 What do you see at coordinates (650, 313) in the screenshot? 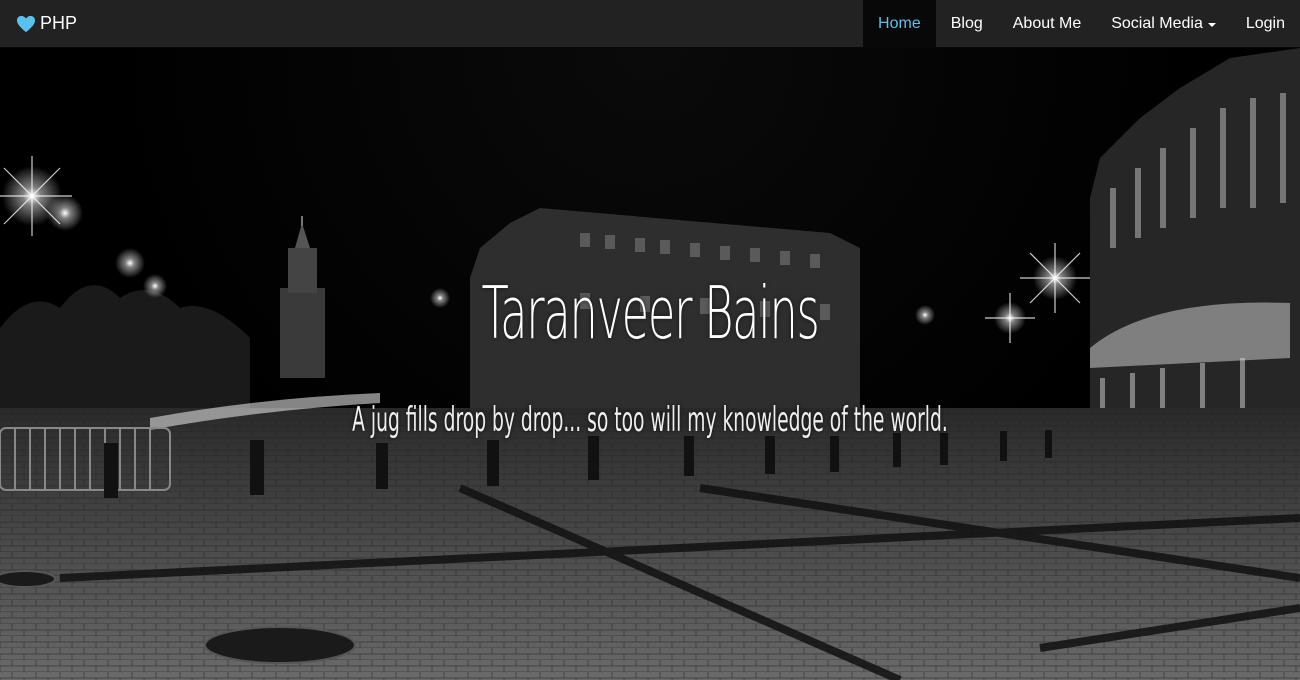
I see `hero-title: Taranveer Bains` at bounding box center [650, 313].